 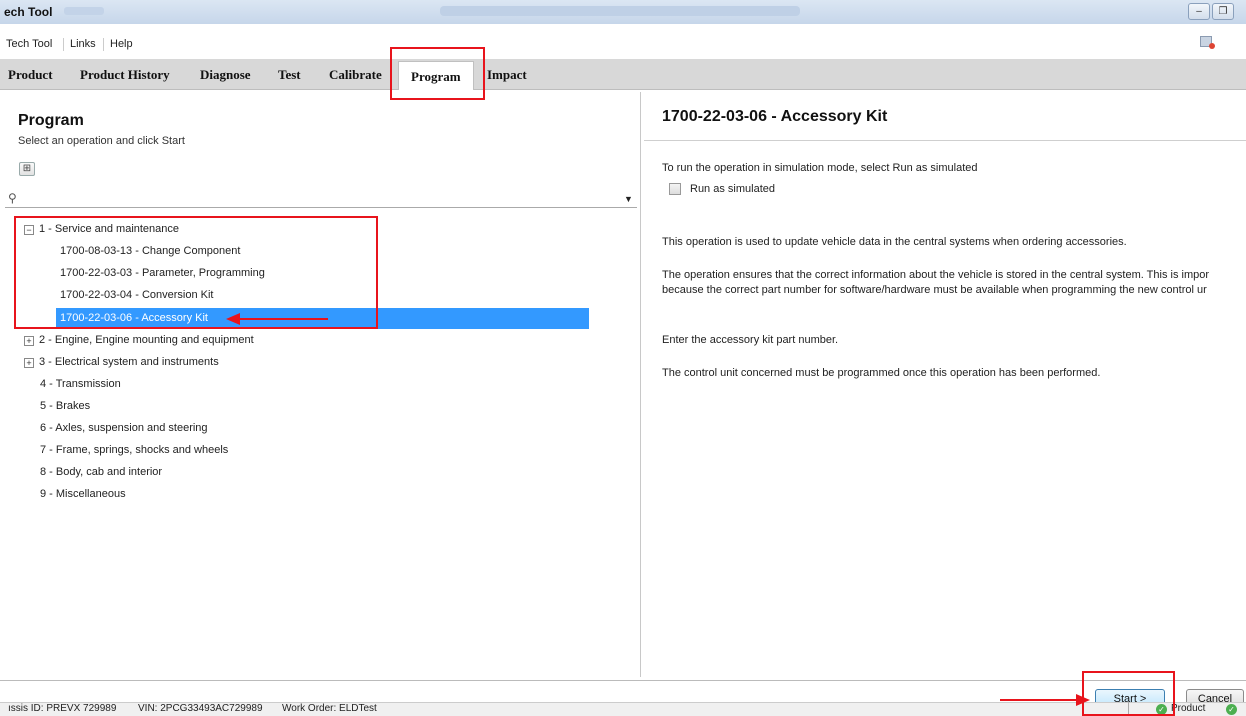 What do you see at coordinates (121, 44) in the screenshot?
I see `menu-help: Help` at bounding box center [121, 44].